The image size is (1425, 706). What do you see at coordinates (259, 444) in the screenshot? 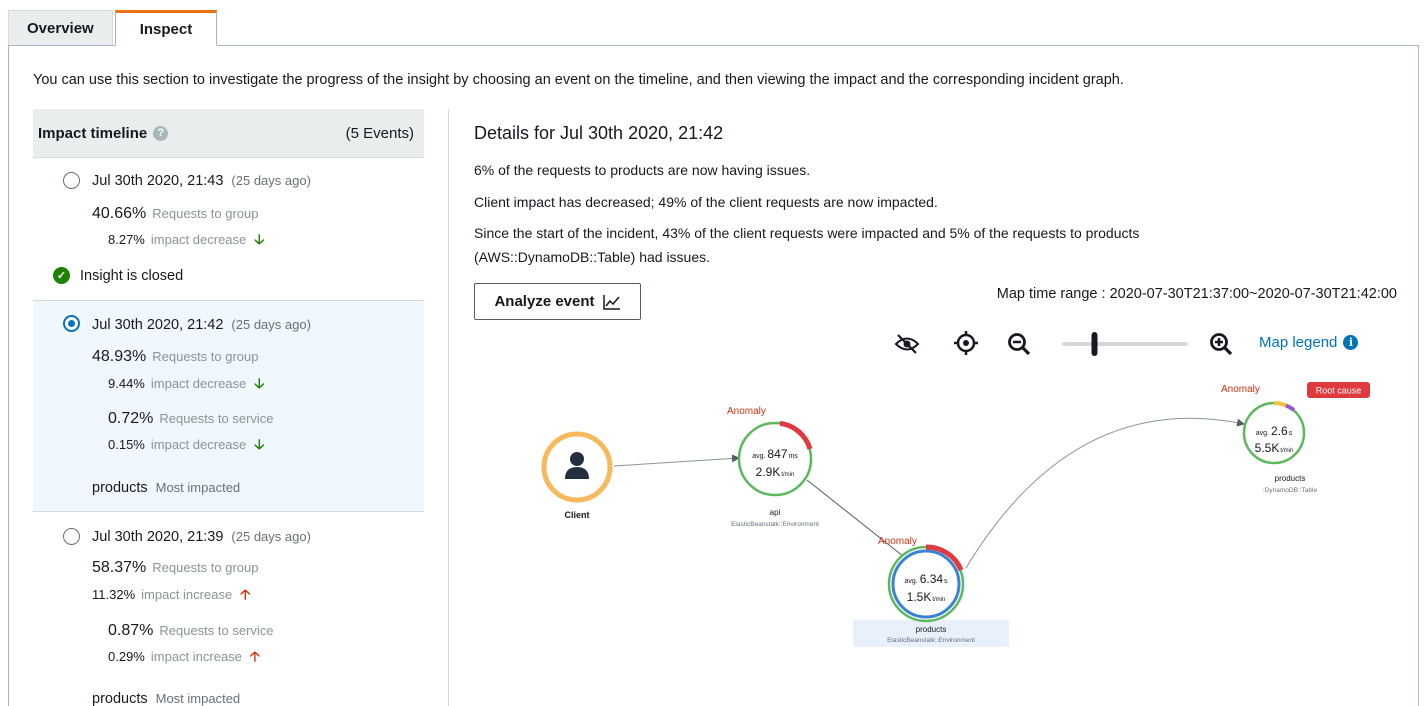
I see `arrow-down-icon: 🡣` at bounding box center [259, 444].